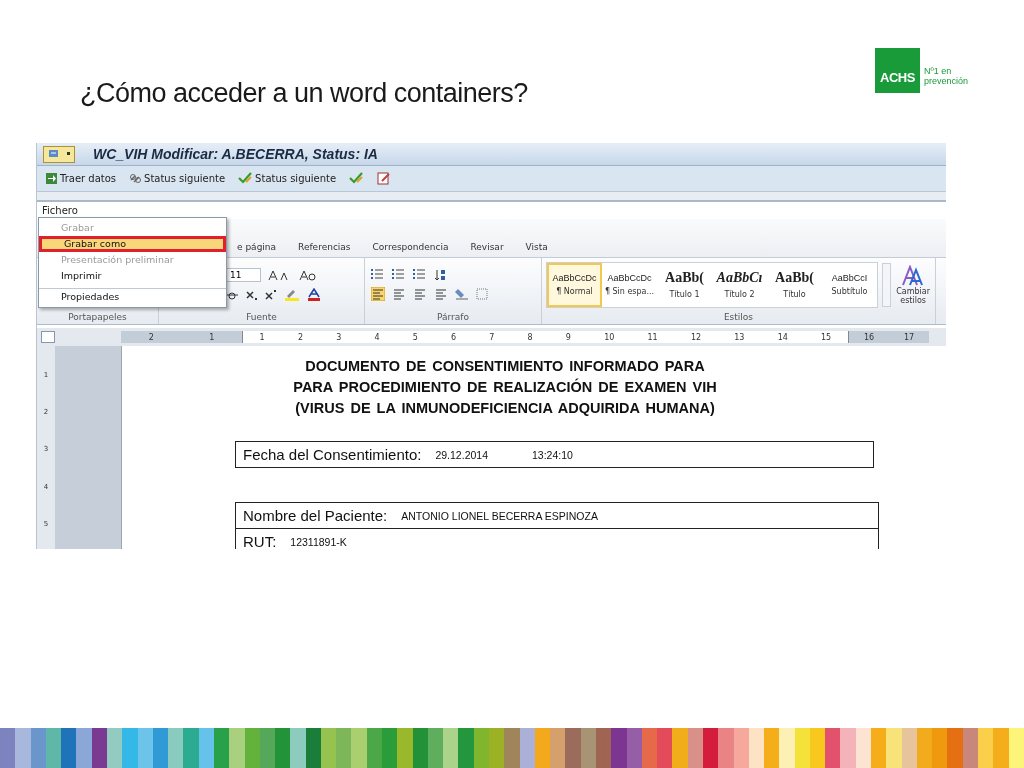  What do you see at coordinates (530, 337) in the screenshot?
I see `ruler-number: 8` at bounding box center [530, 337].